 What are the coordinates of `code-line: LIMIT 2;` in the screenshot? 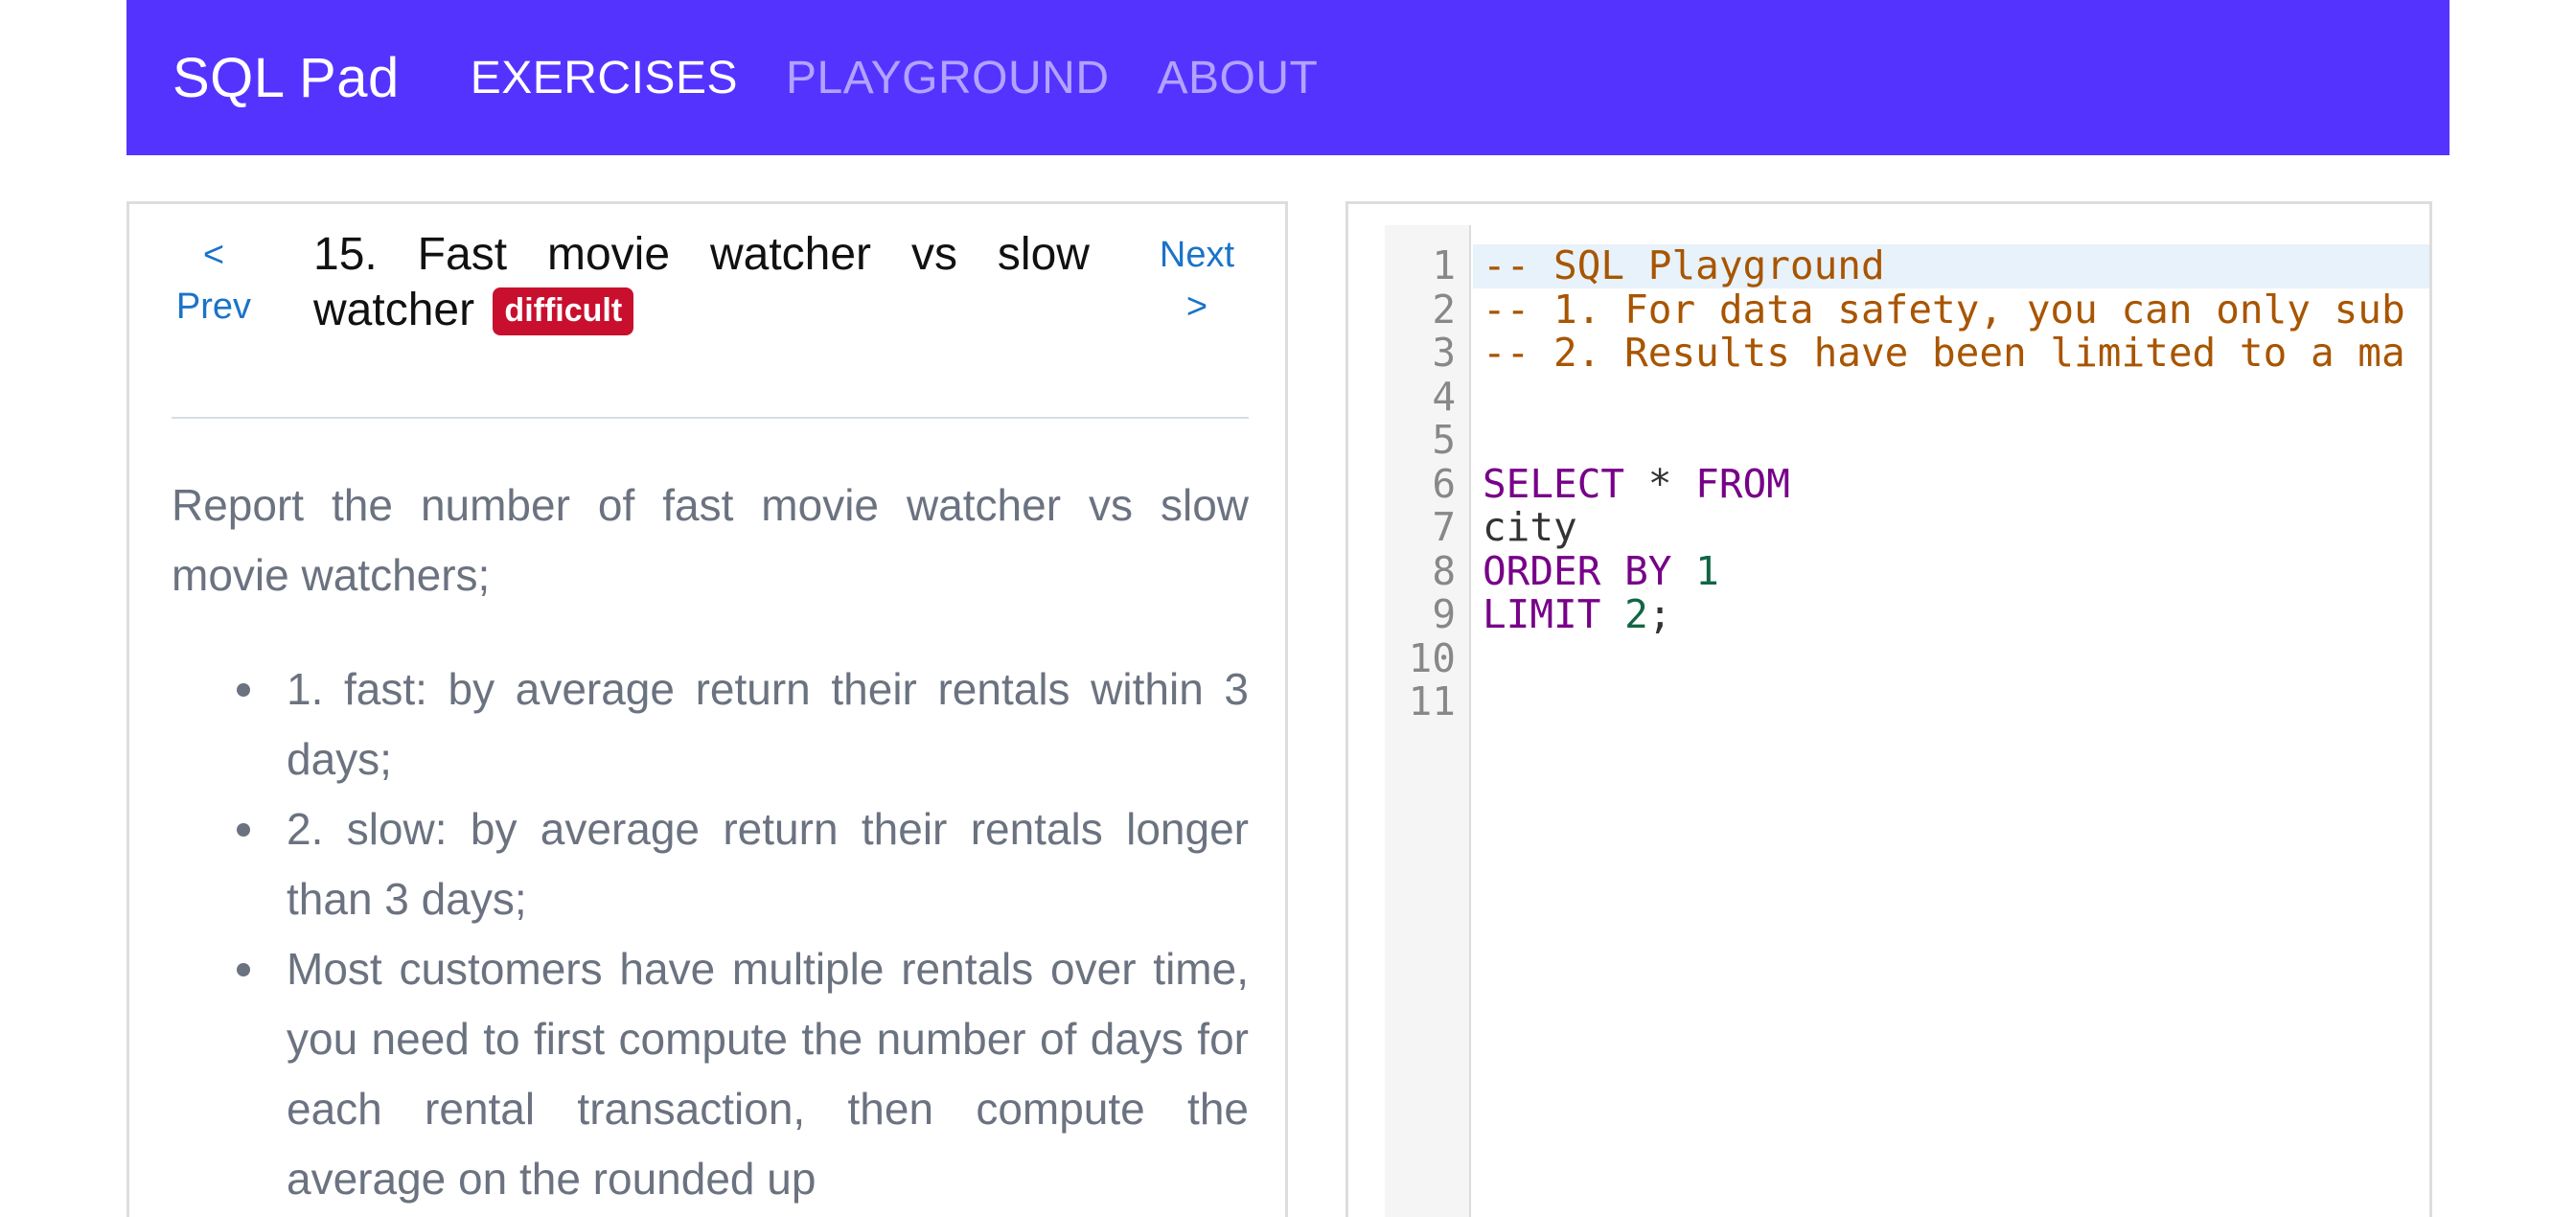 It's located at (1956, 614).